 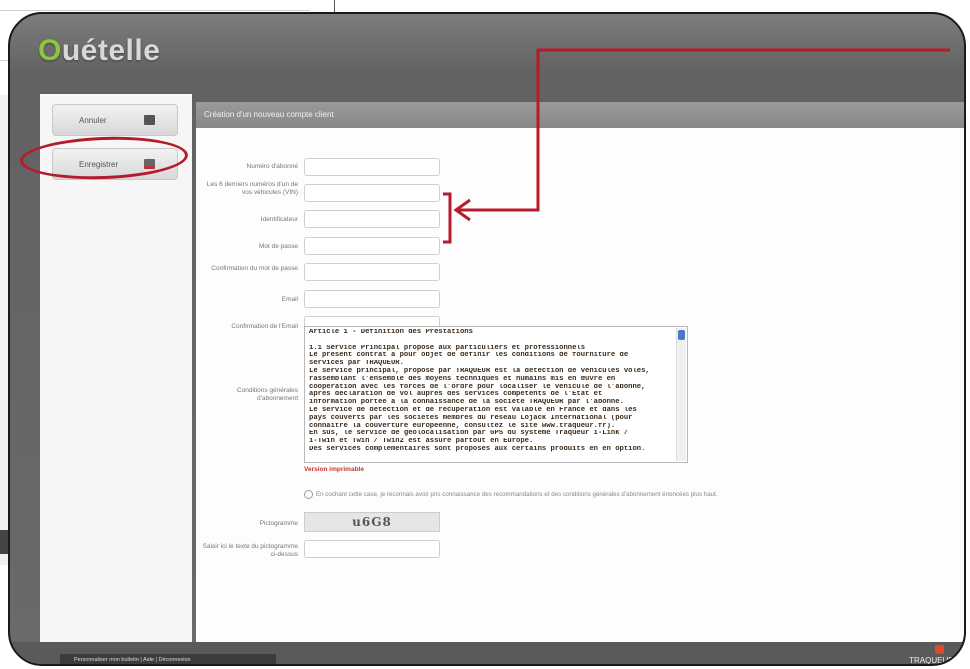 What do you see at coordinates (704, 130) in the screenshot?
I see `arrow-line` at bounding box center [704, 130].